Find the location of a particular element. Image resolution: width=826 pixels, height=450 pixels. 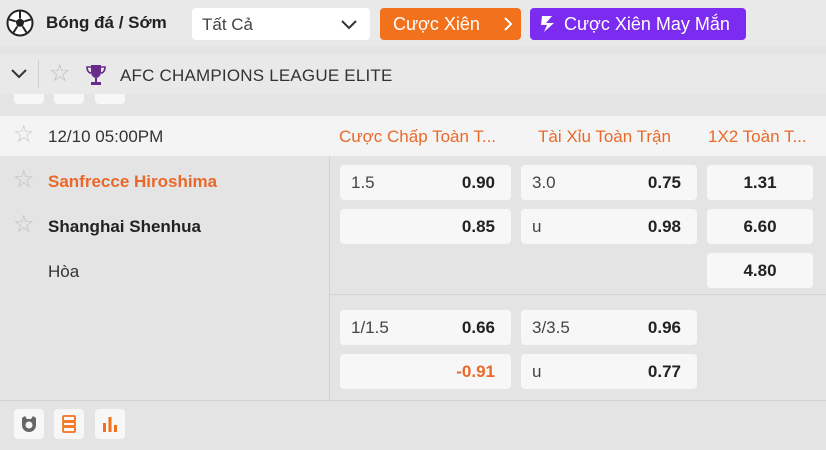

odds-cell-over: 3/3.5 0.96 is located at coordinates (609, 327).